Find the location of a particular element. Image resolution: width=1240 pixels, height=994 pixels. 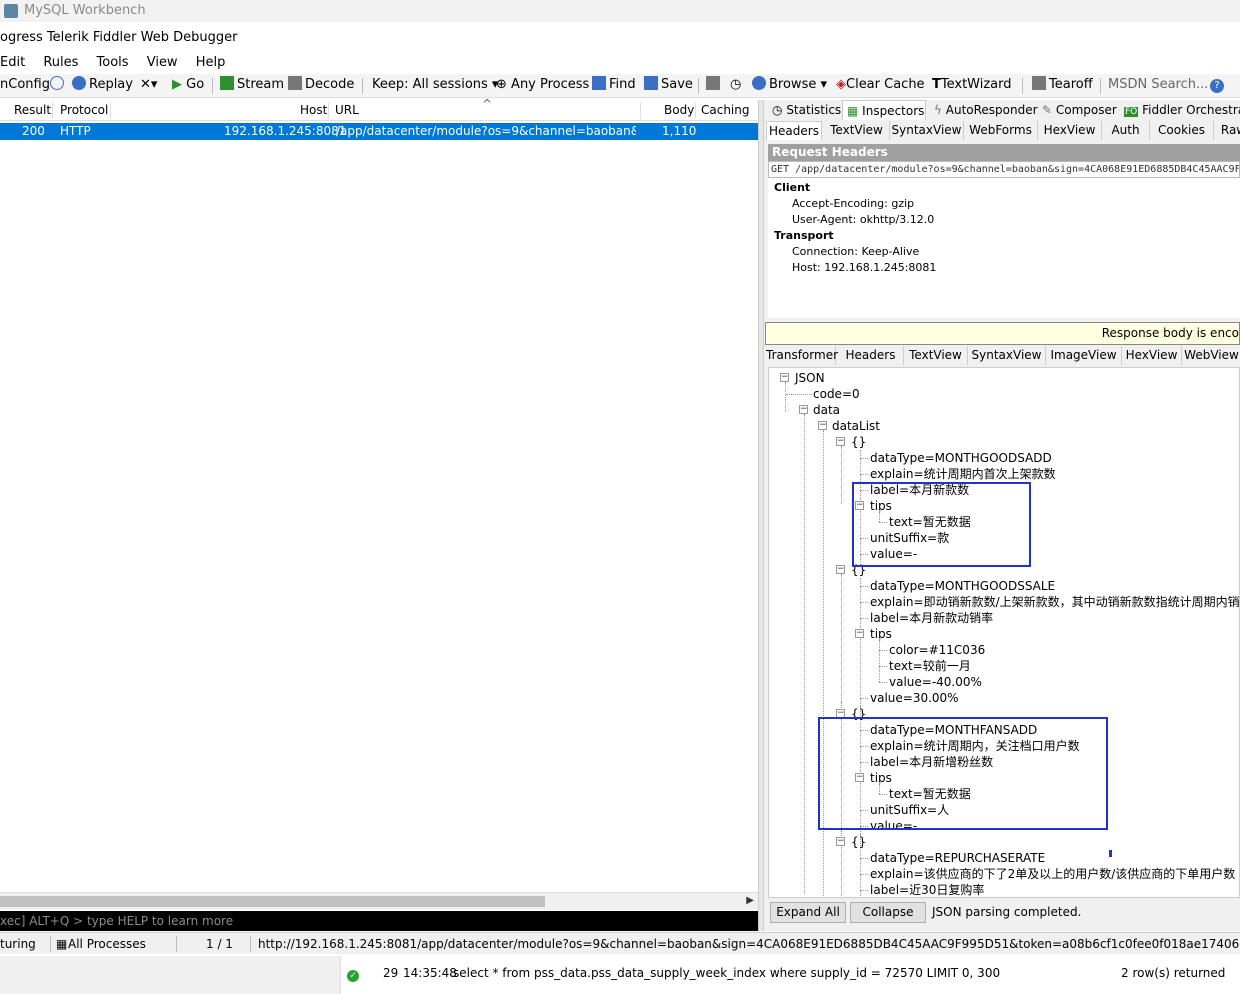

help-icon: ? is located at coordinates (1217, 85).